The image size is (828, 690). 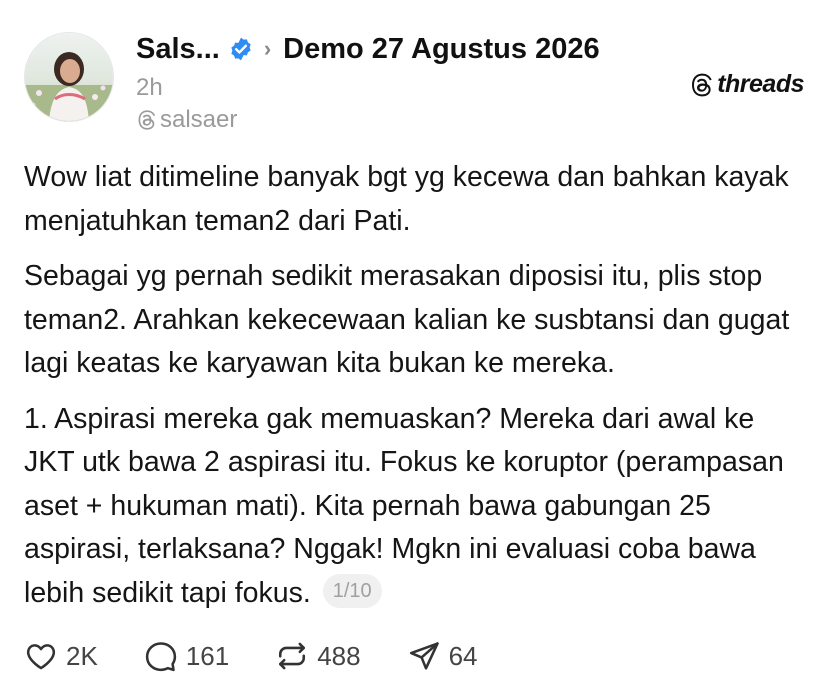 I want to click on share-count: 64, so click(x=463, y=655).